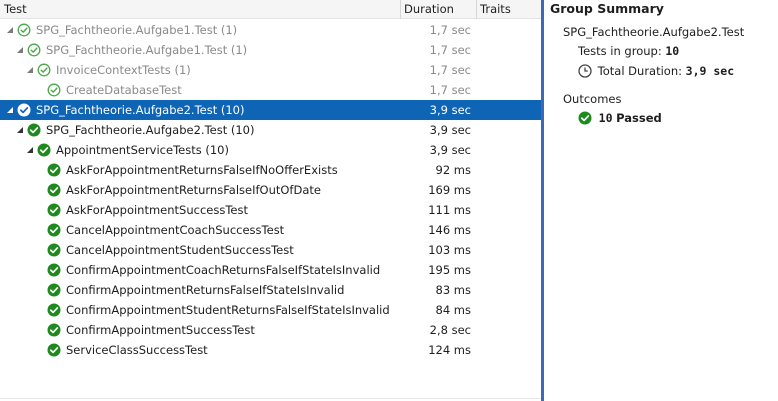 The image size is (778, 401). I want to click on tree-row: CancelAppointmentCoachSuccessTest 146 ms, so click(270, 230).